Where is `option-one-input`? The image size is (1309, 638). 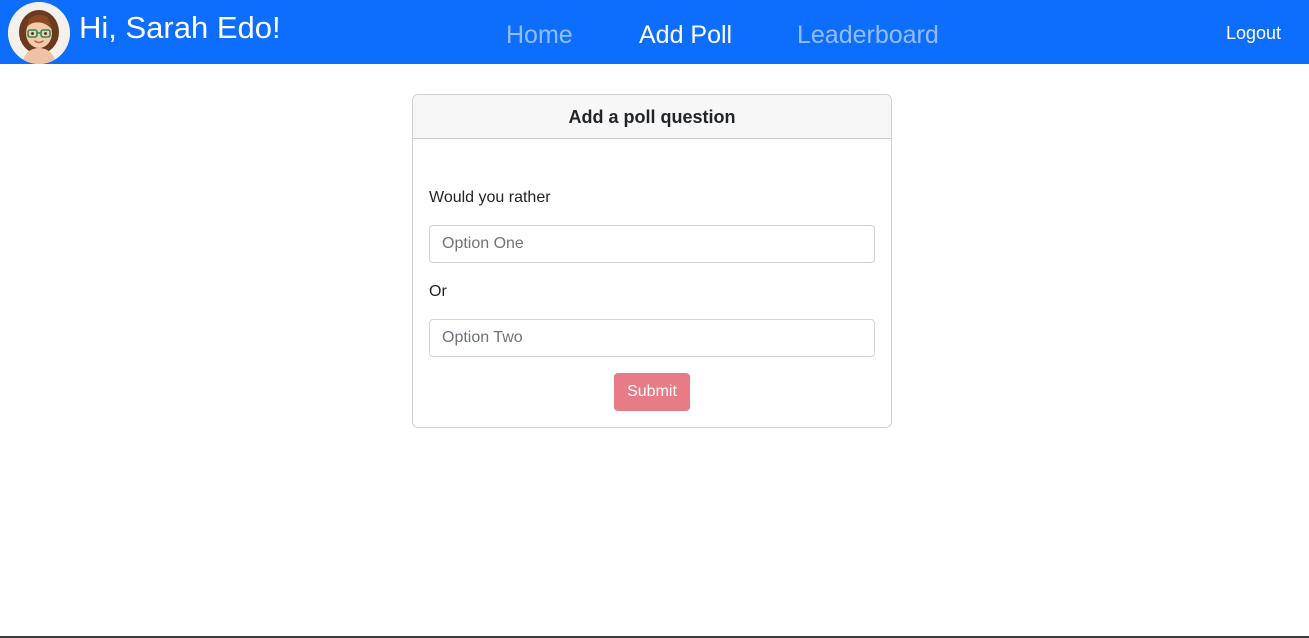 option-one-input is located at coordinates (652, 244).